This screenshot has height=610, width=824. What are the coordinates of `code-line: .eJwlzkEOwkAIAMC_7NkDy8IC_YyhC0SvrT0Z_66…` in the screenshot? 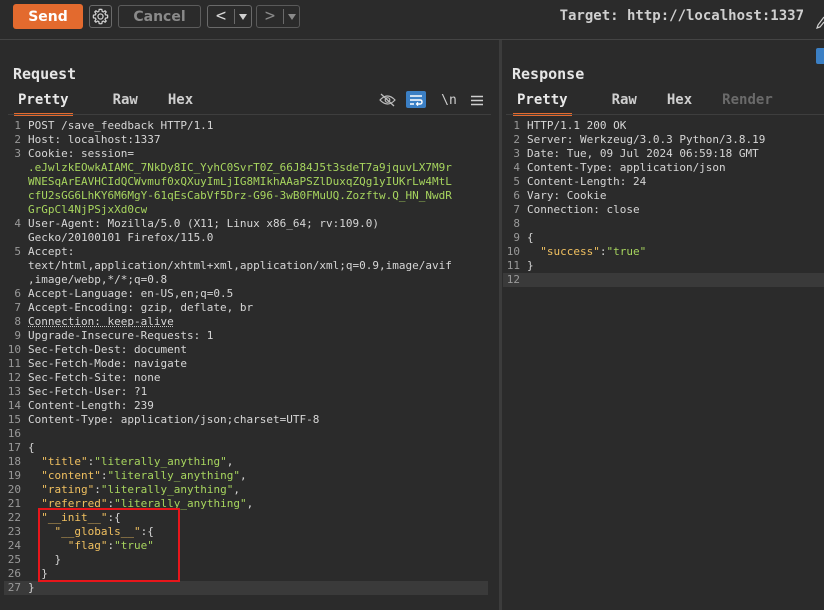 It's located at (246, 168).